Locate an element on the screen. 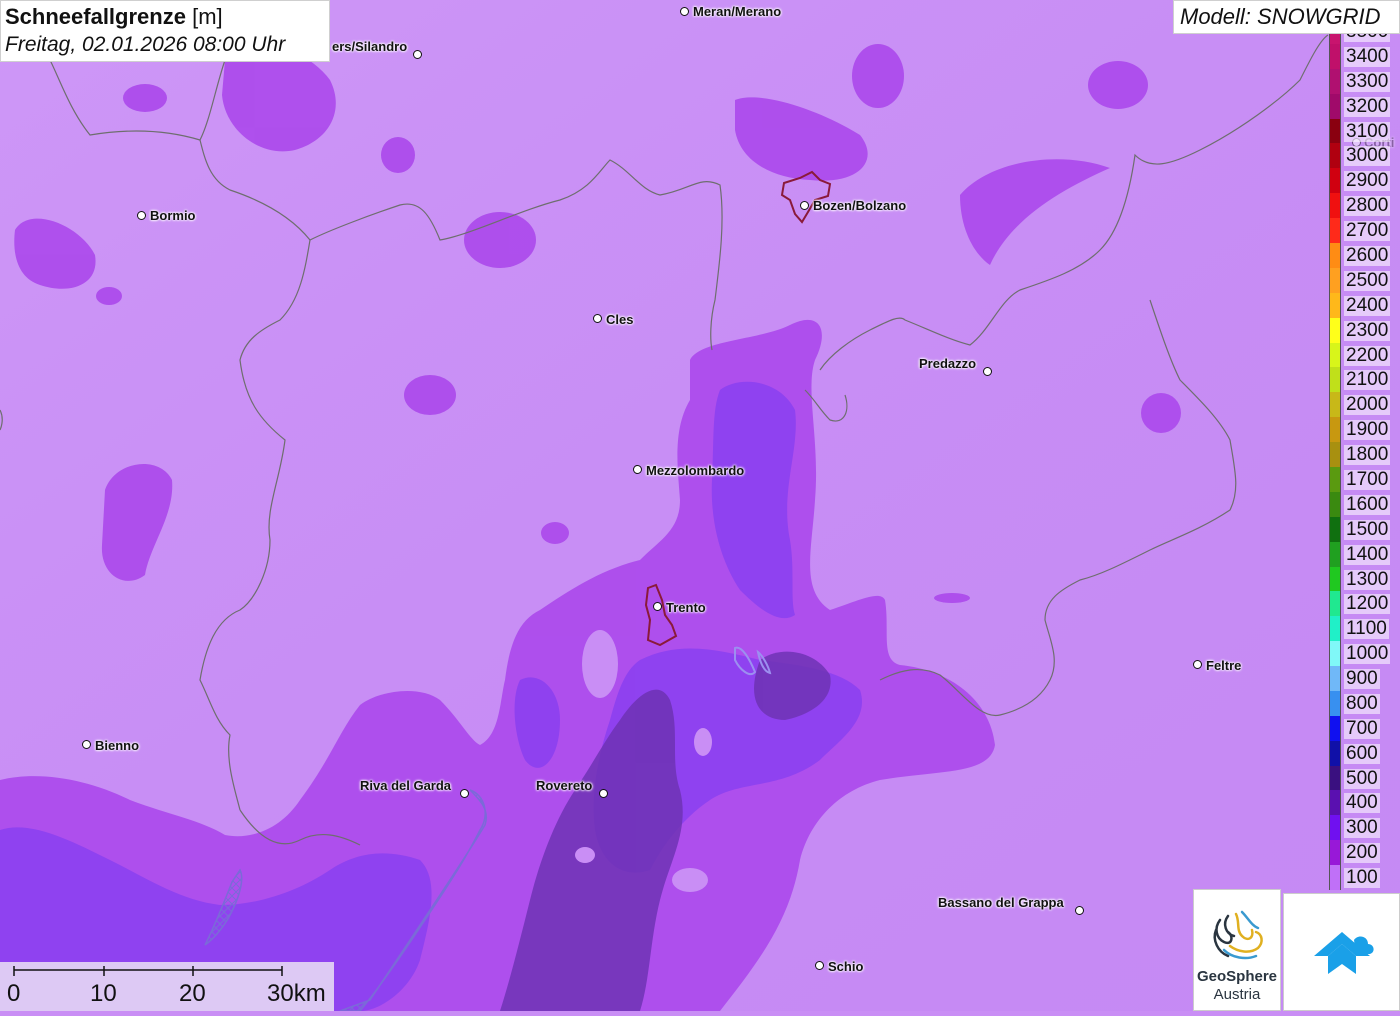 The height and width of the screenshot is (1016, 1400). legend-item: 3100 is located at coordinates (1364, 131).